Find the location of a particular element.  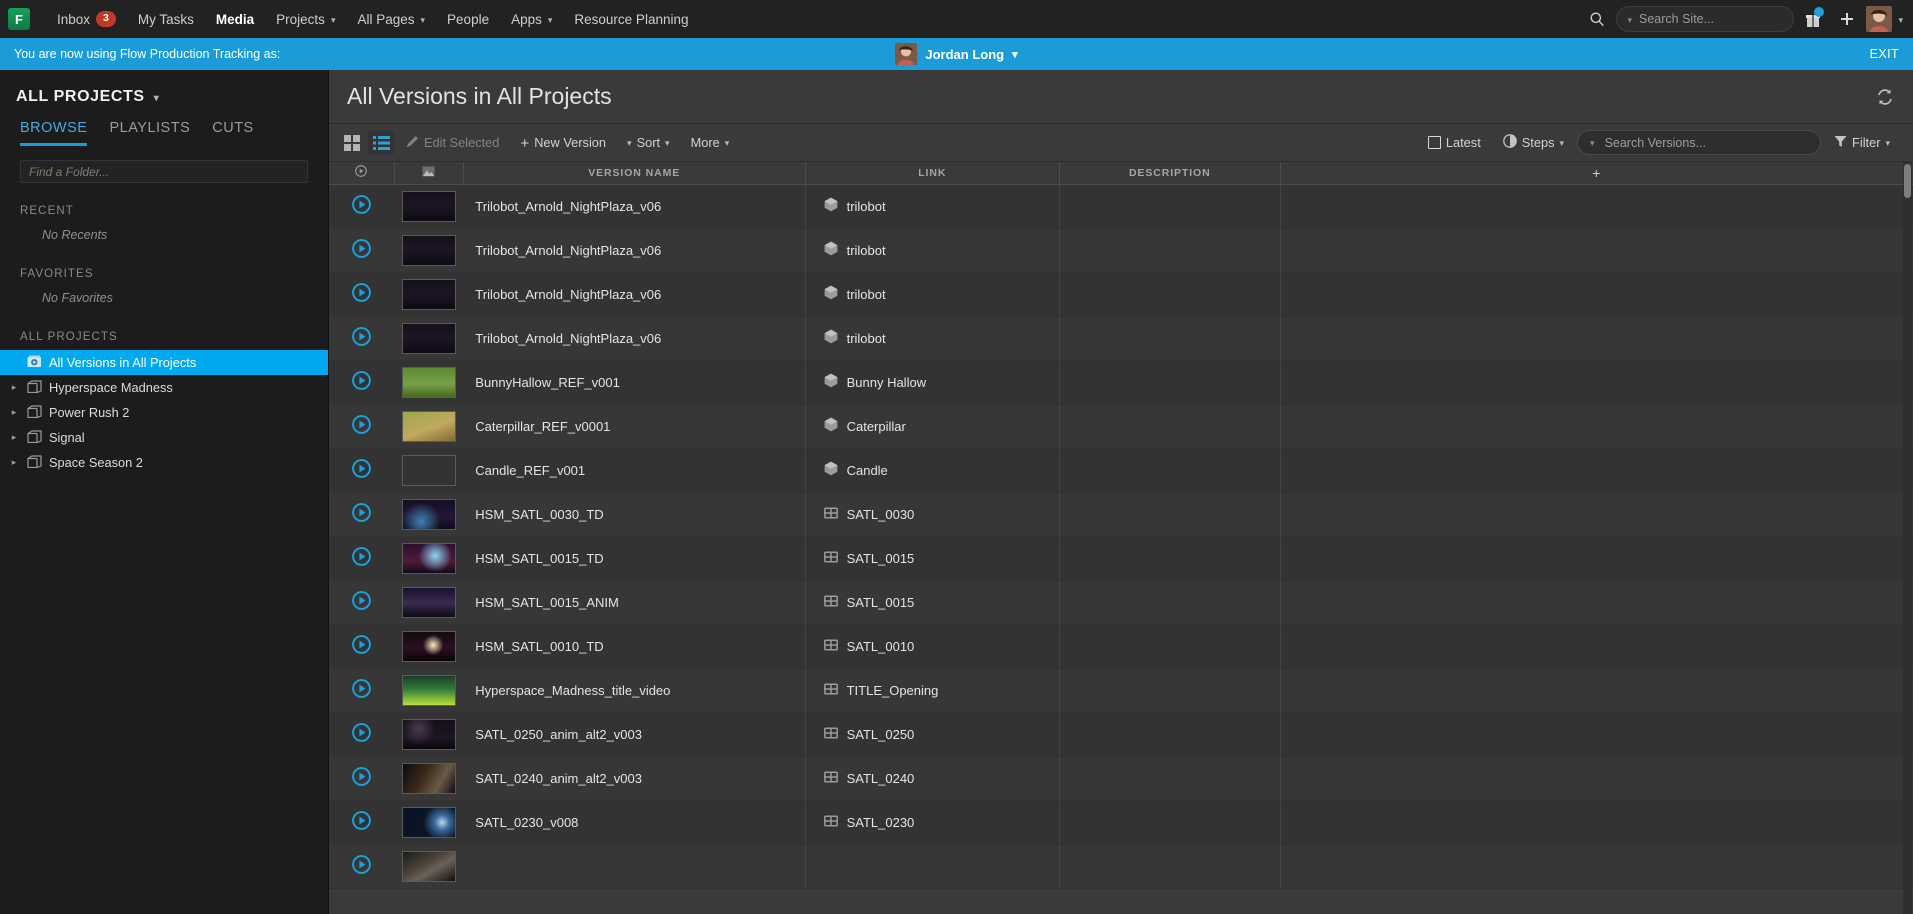

link-label: SATL_0030 is located at coordinates (881, 514).